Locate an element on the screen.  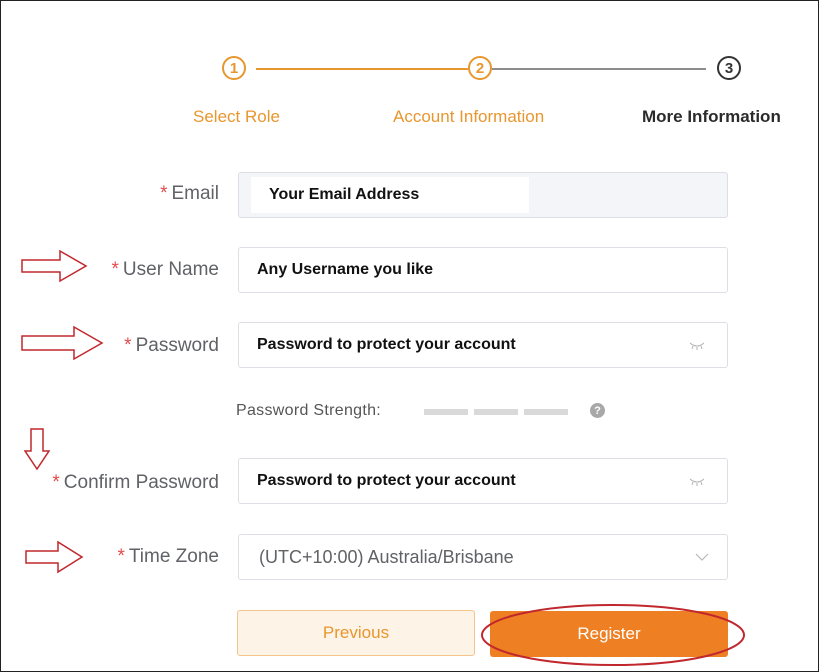
strength-bar-strong is located at coordinates (546, 412).